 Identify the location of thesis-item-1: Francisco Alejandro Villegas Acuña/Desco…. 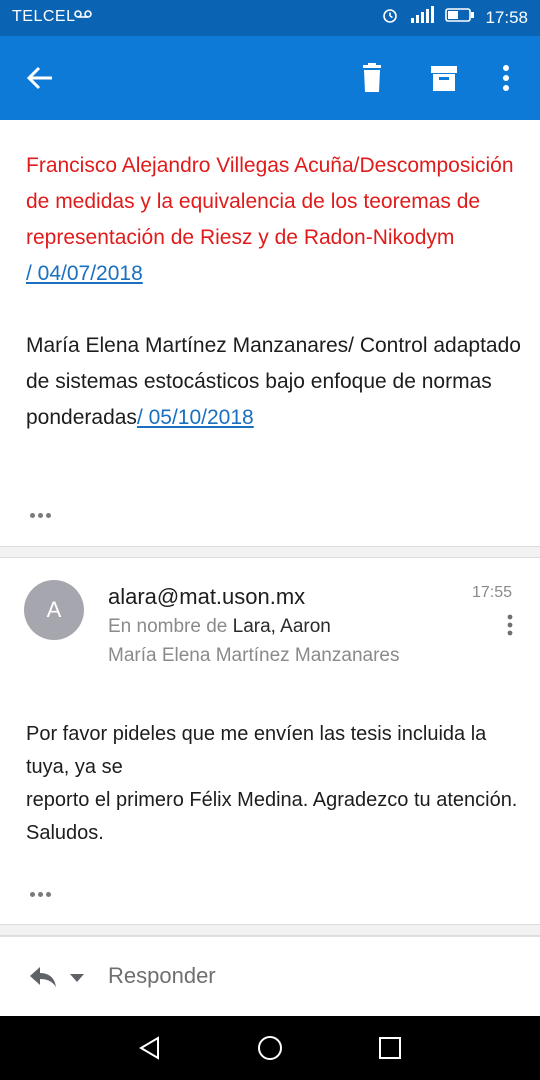
(276, 220).